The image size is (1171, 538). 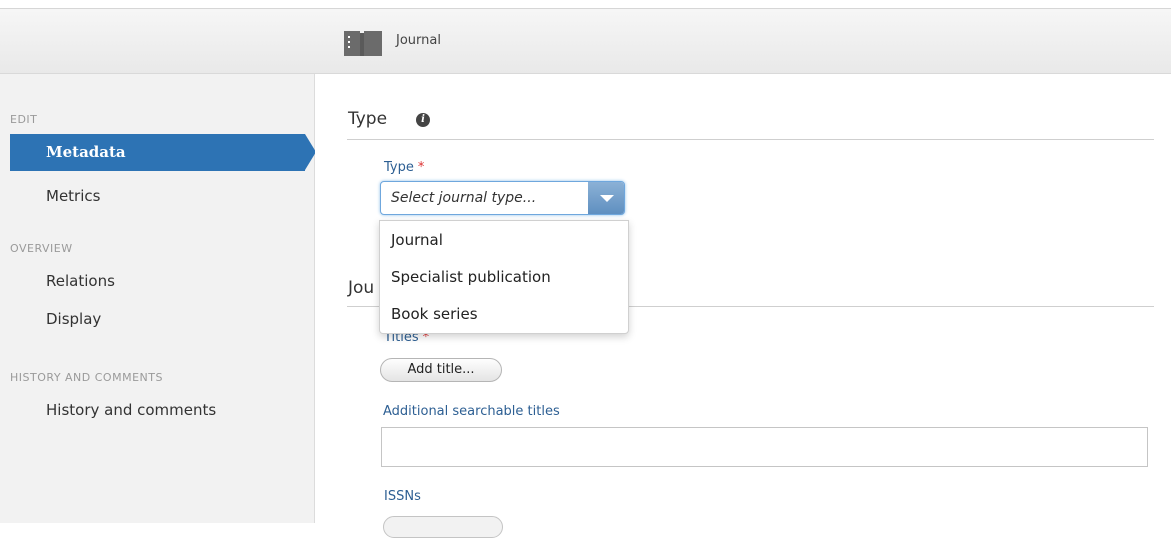 I want to click on sidebar-item-history: History and comments, so click(x=131, y=410).